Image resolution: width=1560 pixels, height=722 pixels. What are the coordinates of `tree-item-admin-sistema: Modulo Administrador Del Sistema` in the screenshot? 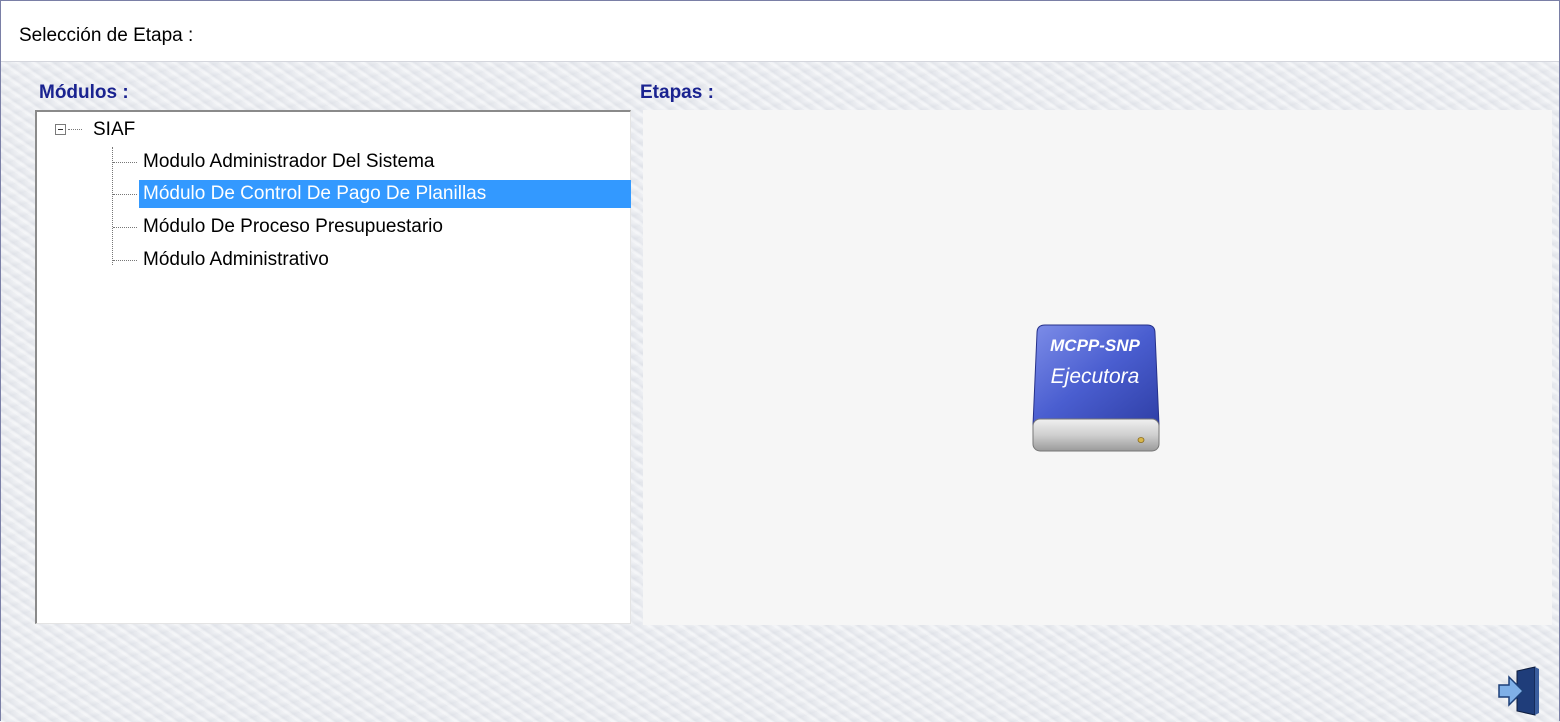 It's located at (288, 162).